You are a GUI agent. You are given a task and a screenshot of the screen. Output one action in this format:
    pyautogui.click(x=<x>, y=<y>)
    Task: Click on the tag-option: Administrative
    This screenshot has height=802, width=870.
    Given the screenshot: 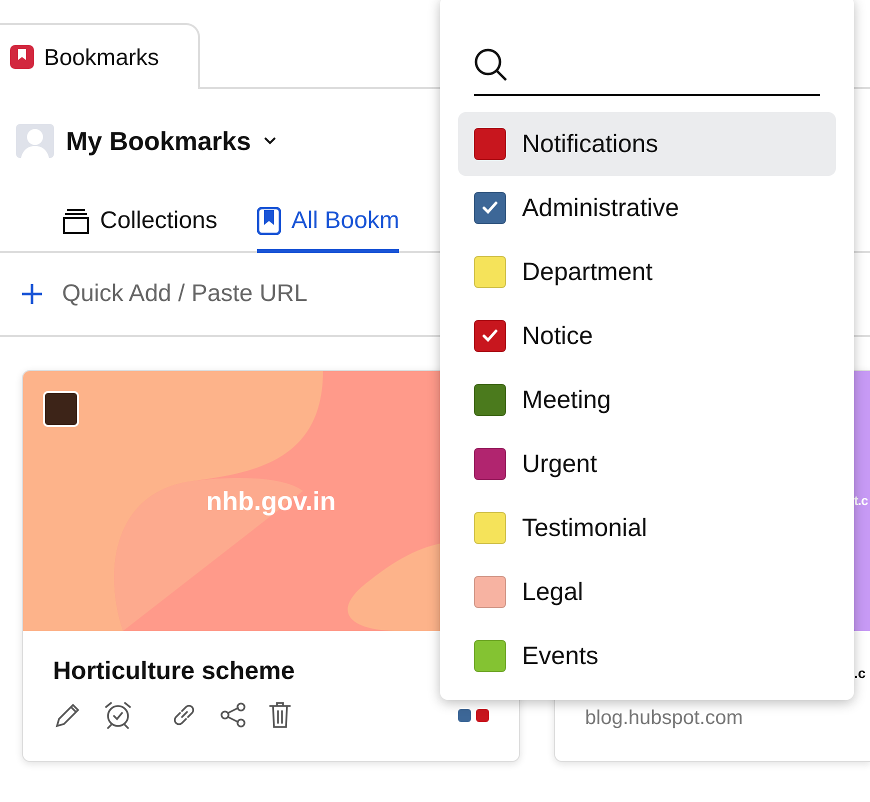 What is the action you would take?
    pyautogui.click(x=647, y=208)
    